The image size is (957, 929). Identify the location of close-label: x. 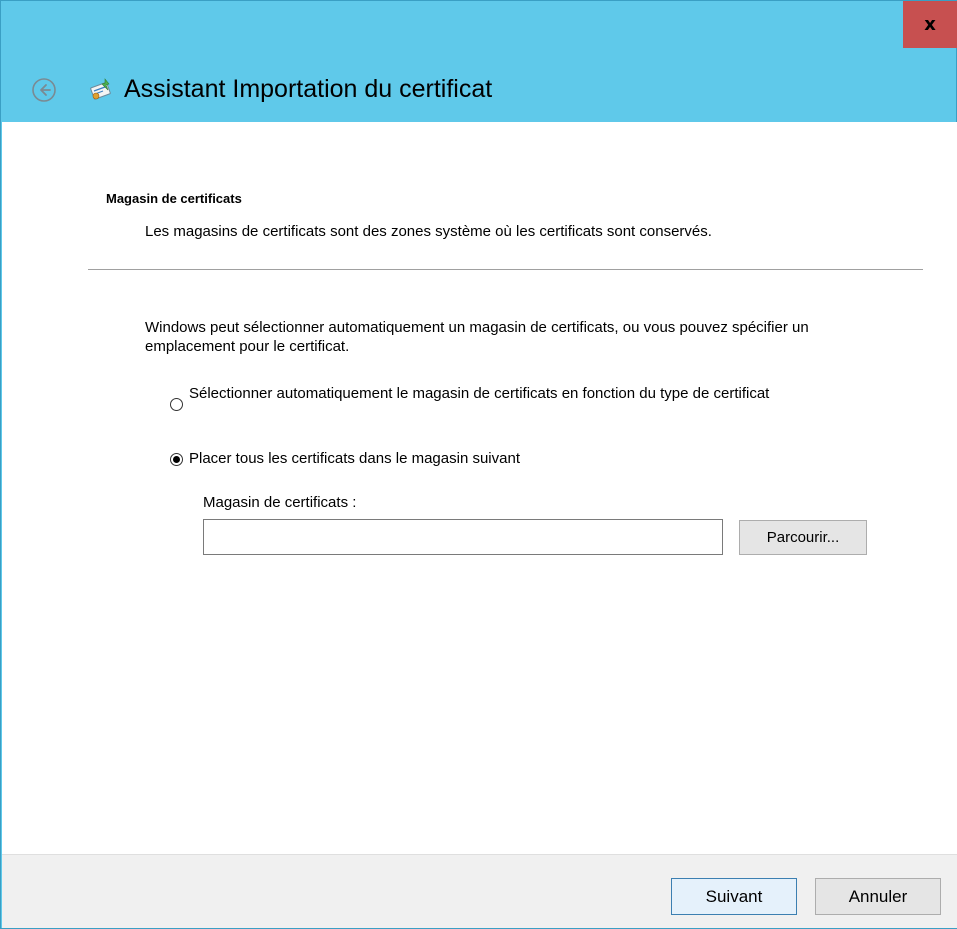
(930, 24).